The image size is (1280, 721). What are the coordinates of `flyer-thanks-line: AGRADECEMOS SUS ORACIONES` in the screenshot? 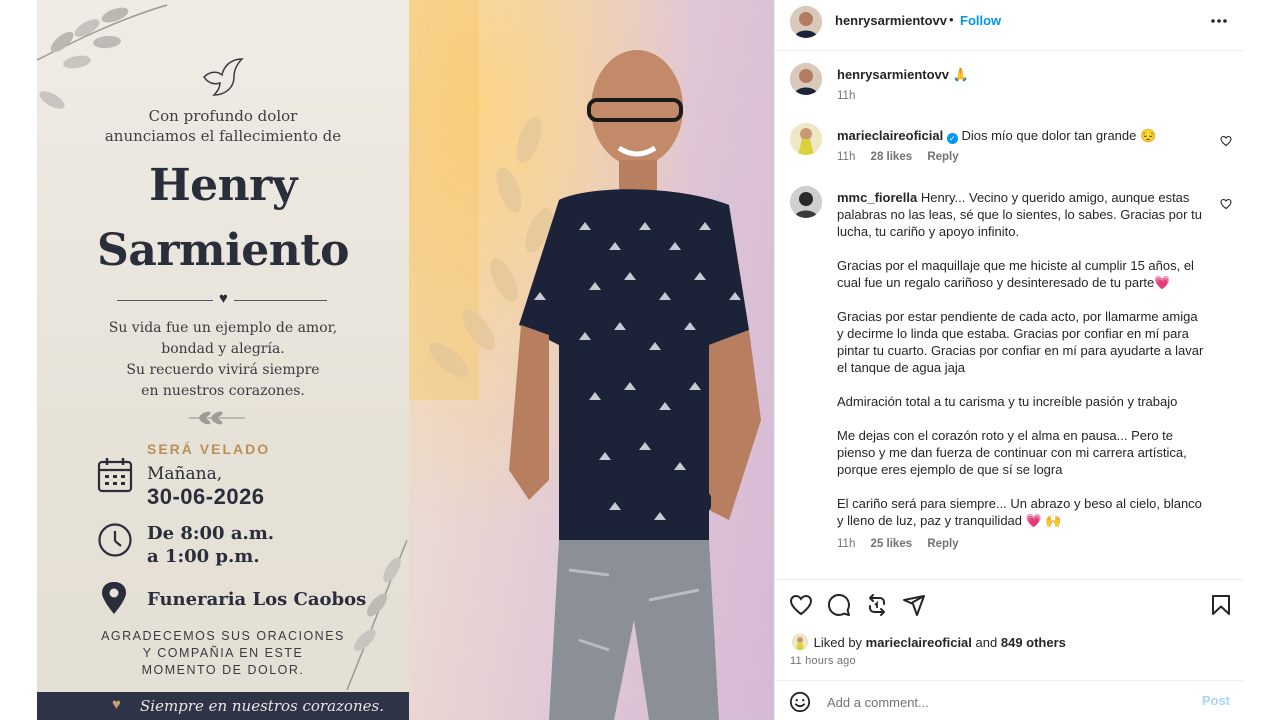 It's located at (223, 636).